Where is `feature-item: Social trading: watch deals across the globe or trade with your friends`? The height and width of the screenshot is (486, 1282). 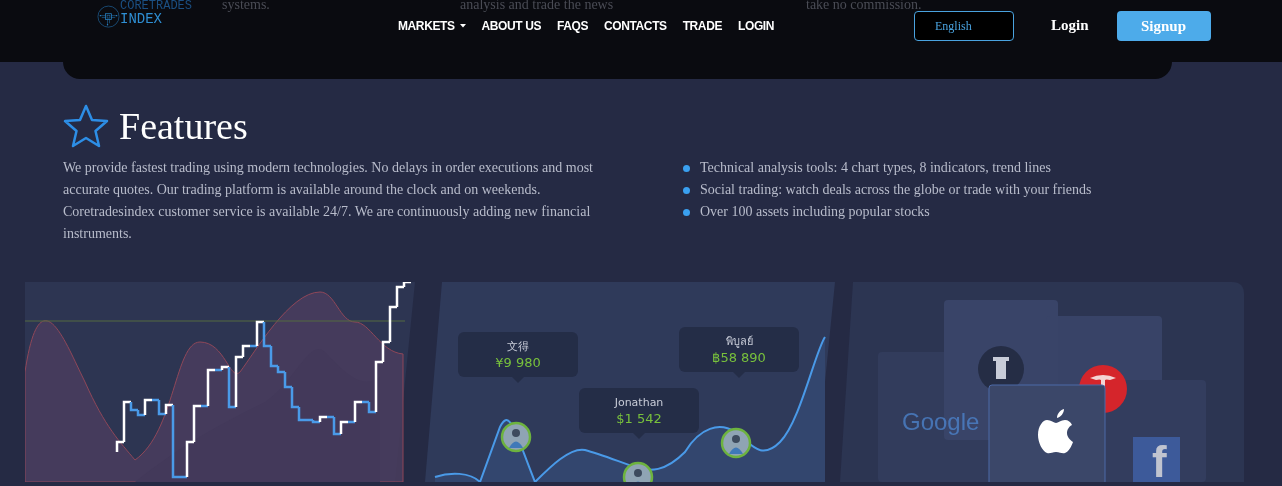 feature-item: Social trading: watch deals across the globe or trade with your friends is located at coordinates (896, 190).